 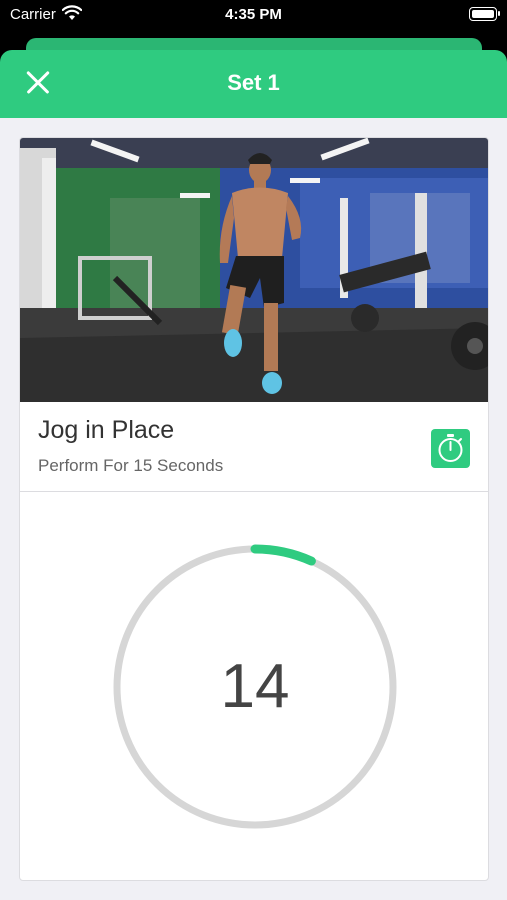 What do you see at coordinates (254, 447) in the screenshot?
I see `exercise-info: Jog in Place Perform For 15 Seconds` at bounding box center [254, 447].